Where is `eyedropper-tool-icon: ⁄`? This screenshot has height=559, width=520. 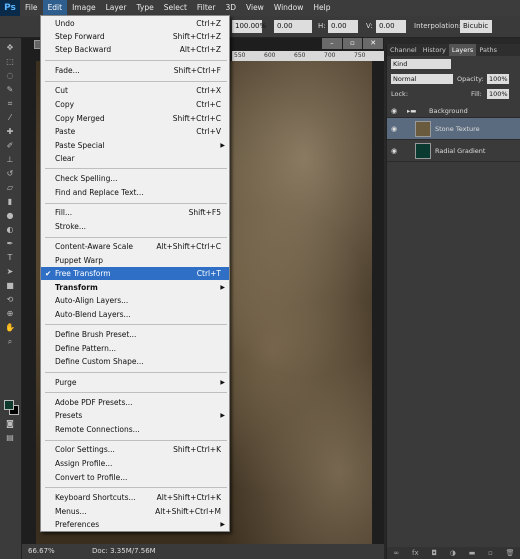 eyedropper-tool-icon: ⁄ is located at coordinates (10, 118).